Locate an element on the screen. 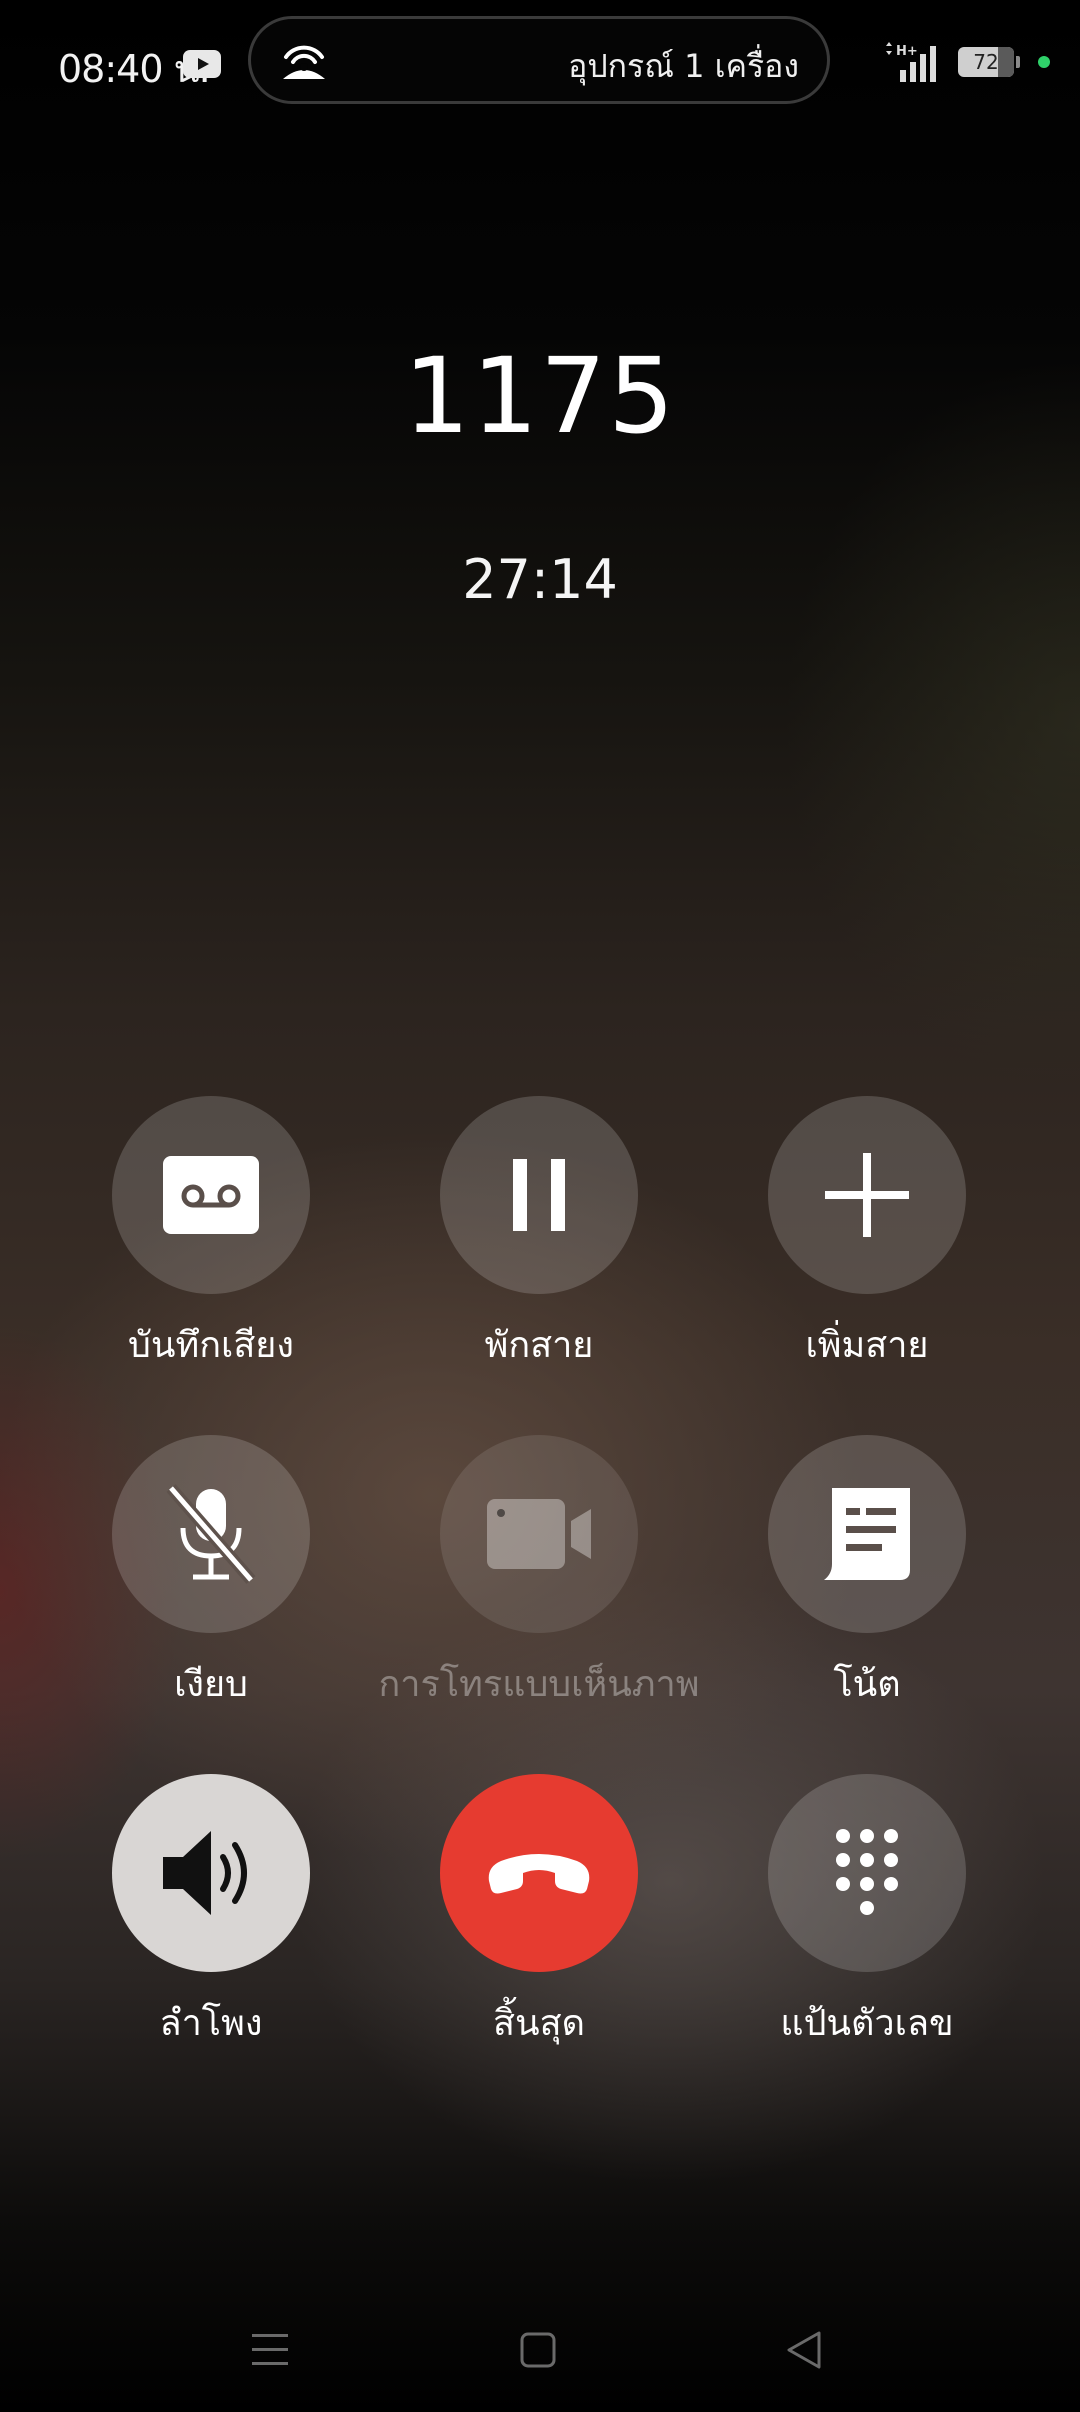 The image size is (1080, 2412). notes-button is located at coordinates (867, 1534).